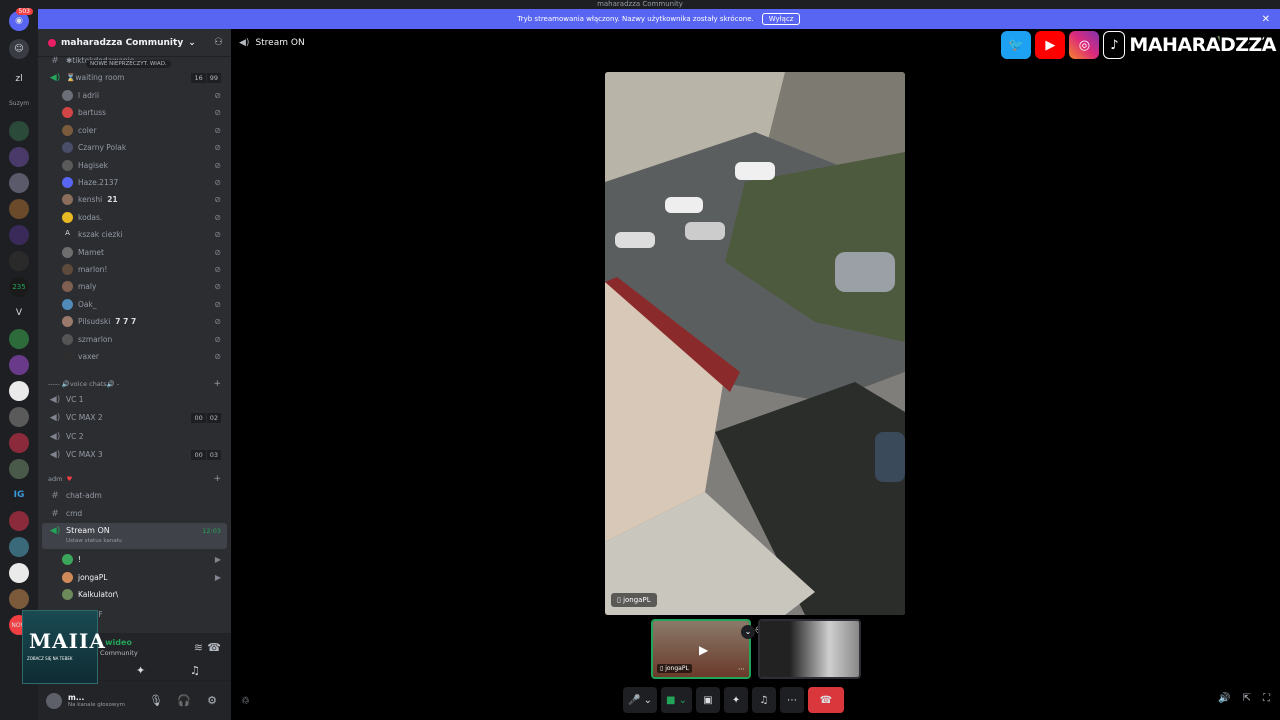 The image size is (1280, 720). Describe the element at coordinates (134, 147) in the screenshot. I see `voice-member: Czarny Polak ⊘` at that location.